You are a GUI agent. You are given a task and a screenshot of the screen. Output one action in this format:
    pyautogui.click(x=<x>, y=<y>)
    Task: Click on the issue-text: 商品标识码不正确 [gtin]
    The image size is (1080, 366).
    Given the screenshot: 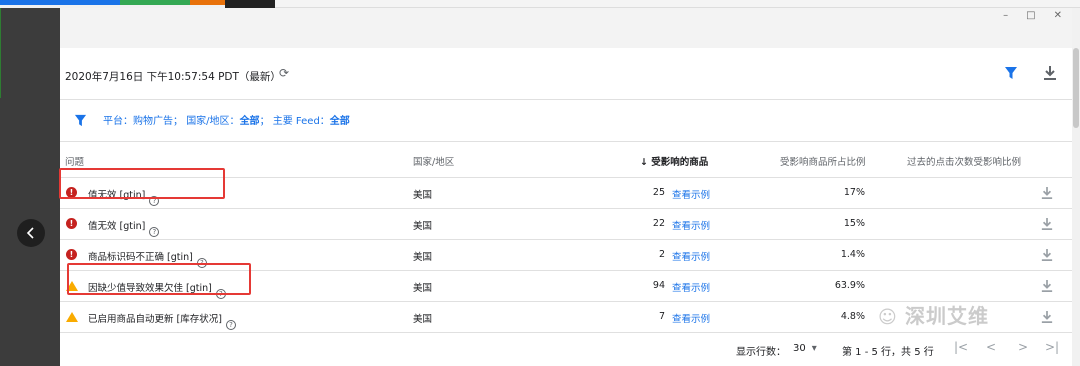 What is the action you would take?
    pyautogui.click(x=140, y=257)
    